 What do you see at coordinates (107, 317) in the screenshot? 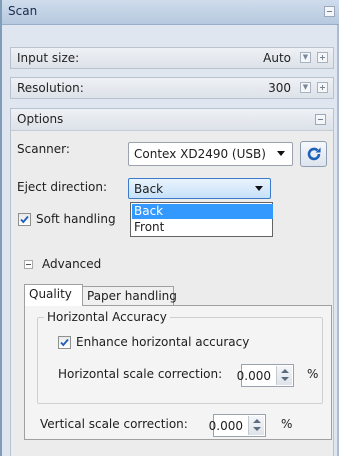
I see `horizontal-accuracy-title: Horizontal Accuracy` at bounding box center [107, 317].